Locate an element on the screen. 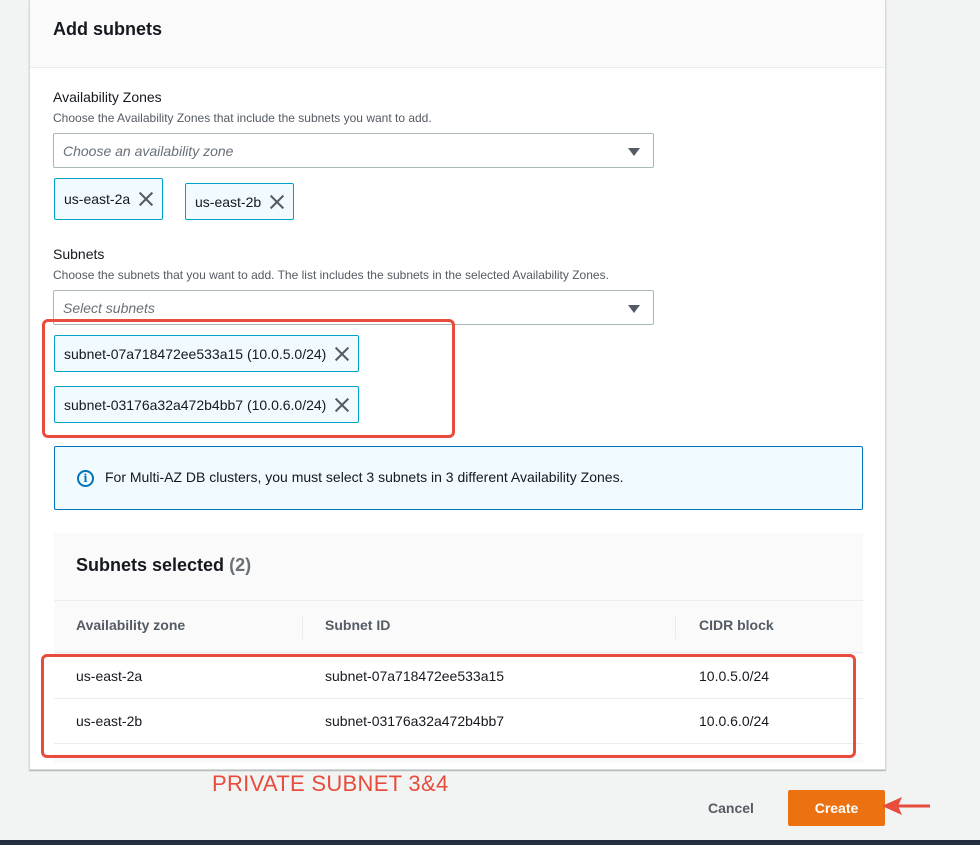 The image size is (980, 845). subnets-label: Subnets is located at coordinates (79, 254).